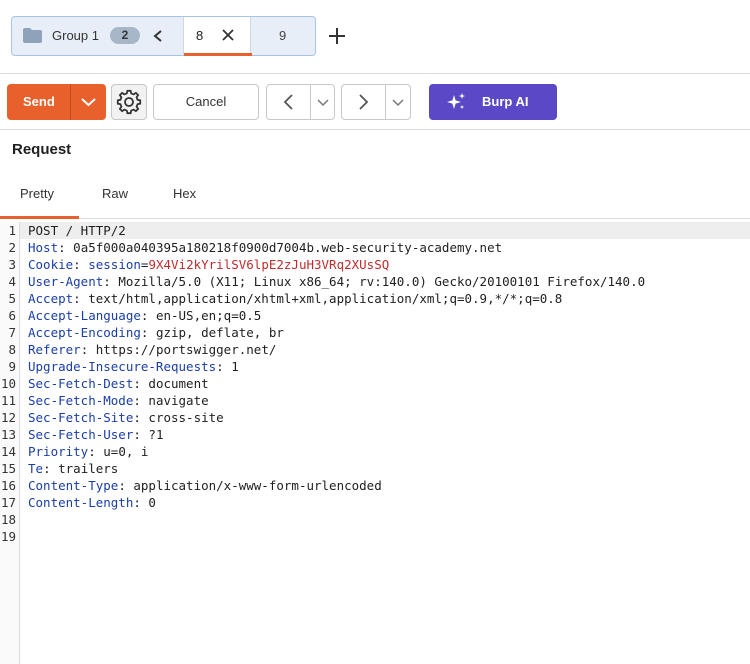  I want to click on send-button: Send, so click(56, 102).